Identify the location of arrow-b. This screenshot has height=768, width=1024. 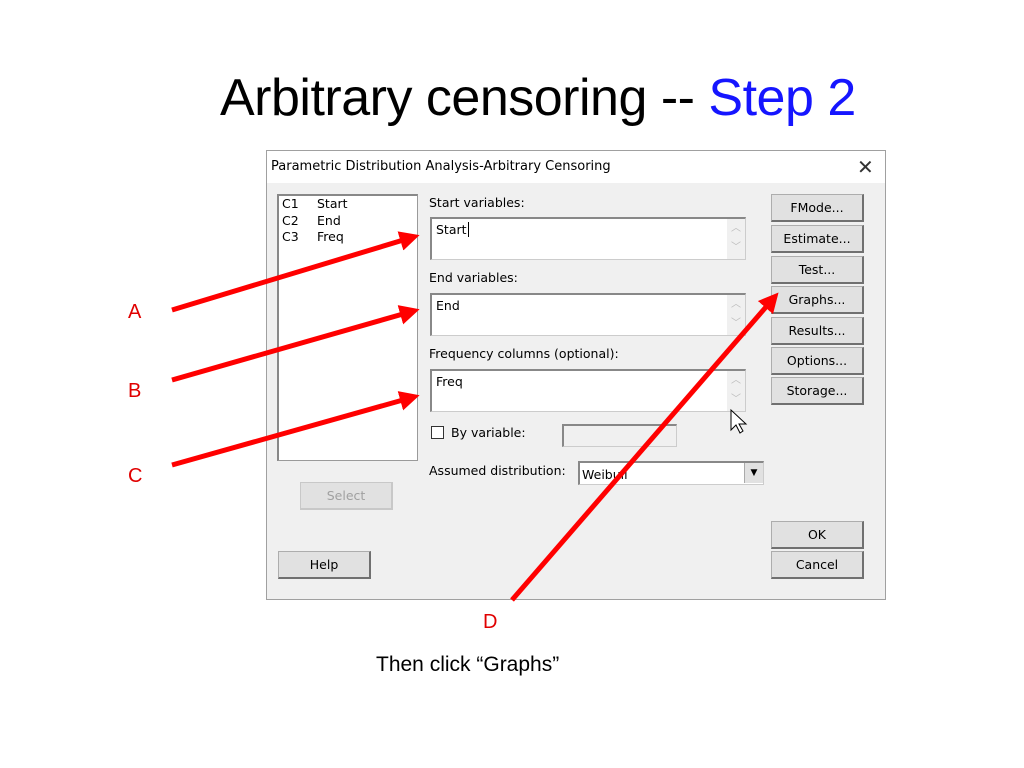
(295, 344).